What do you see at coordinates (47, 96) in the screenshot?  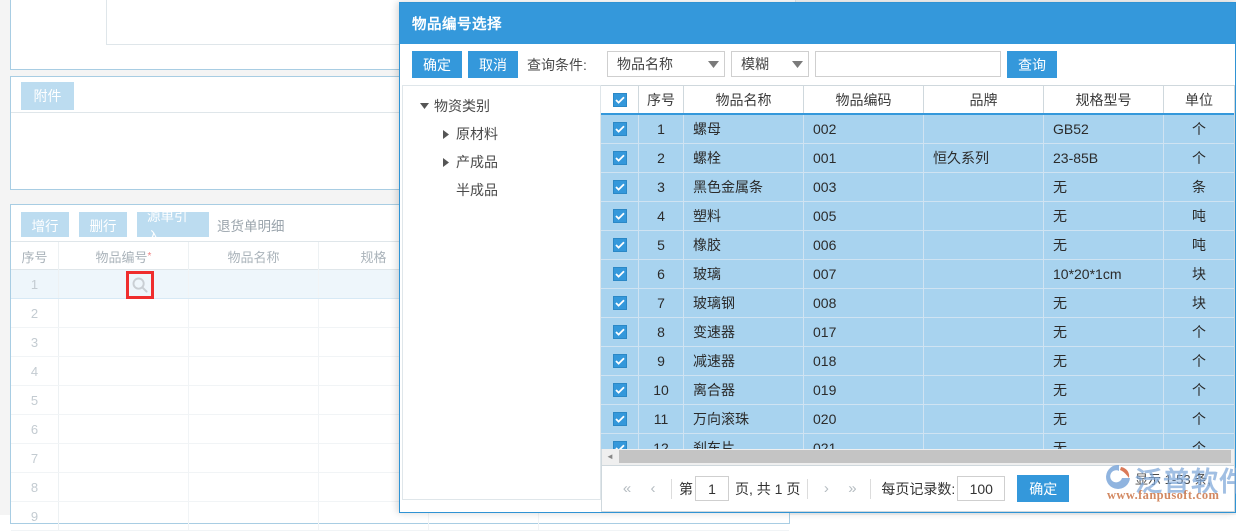 I see `tab-attachment: 附件` at bounding box center [47, 96].